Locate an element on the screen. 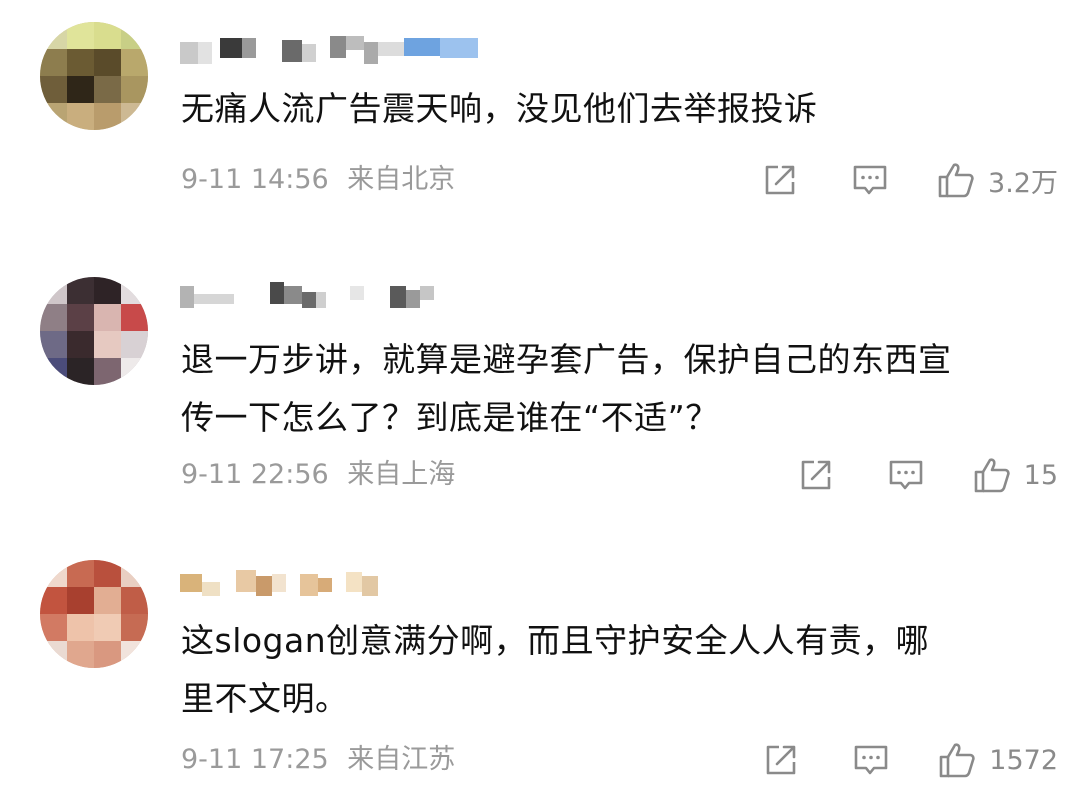 Image resolution: width=1080 pixels, height=800 pixels. comment-meta: 9-11 22:56 来自上海 is located at coordinates (318, 475).